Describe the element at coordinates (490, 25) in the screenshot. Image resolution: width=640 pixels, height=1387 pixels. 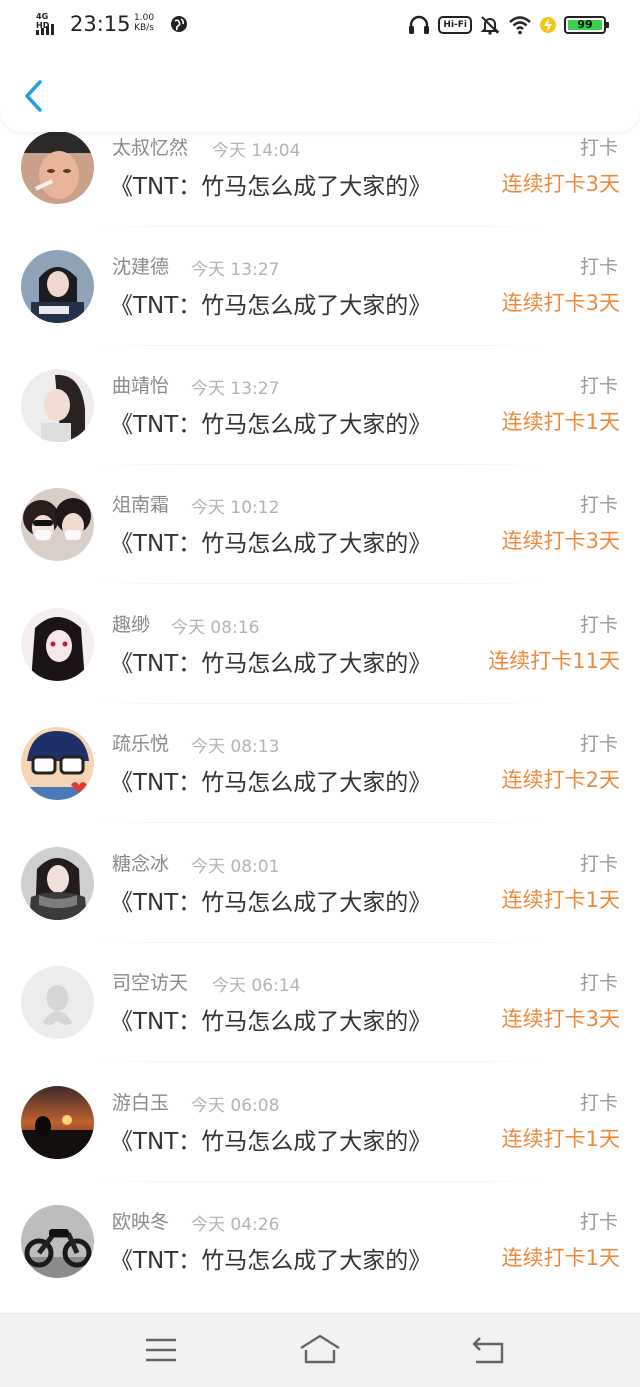
I see `bell-off-icon` at that location.